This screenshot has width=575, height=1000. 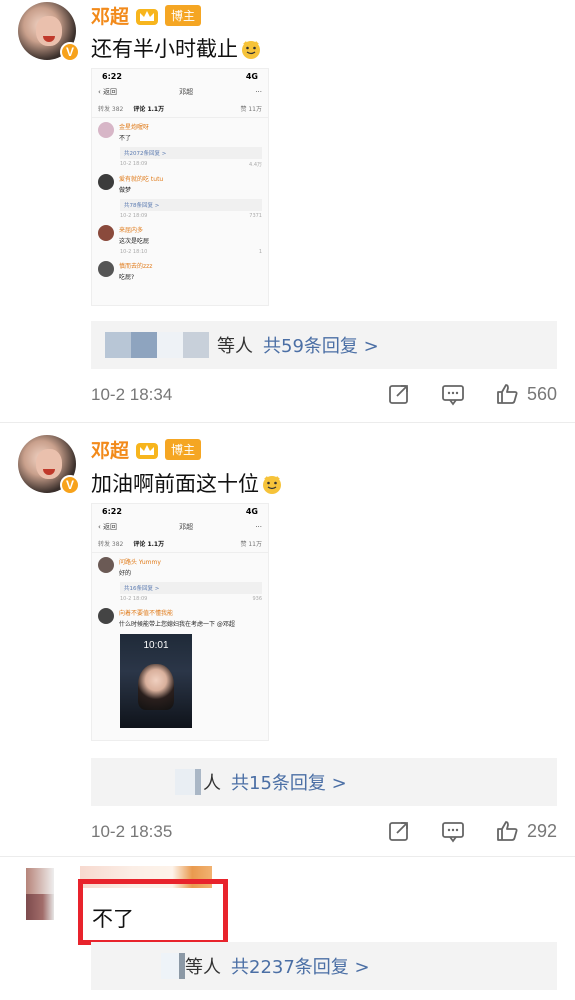 What do you see at coordinates (134, 252) in the screenshot?
I see `comment-time: 10-2 18:10` at bounding box center [134, 252].